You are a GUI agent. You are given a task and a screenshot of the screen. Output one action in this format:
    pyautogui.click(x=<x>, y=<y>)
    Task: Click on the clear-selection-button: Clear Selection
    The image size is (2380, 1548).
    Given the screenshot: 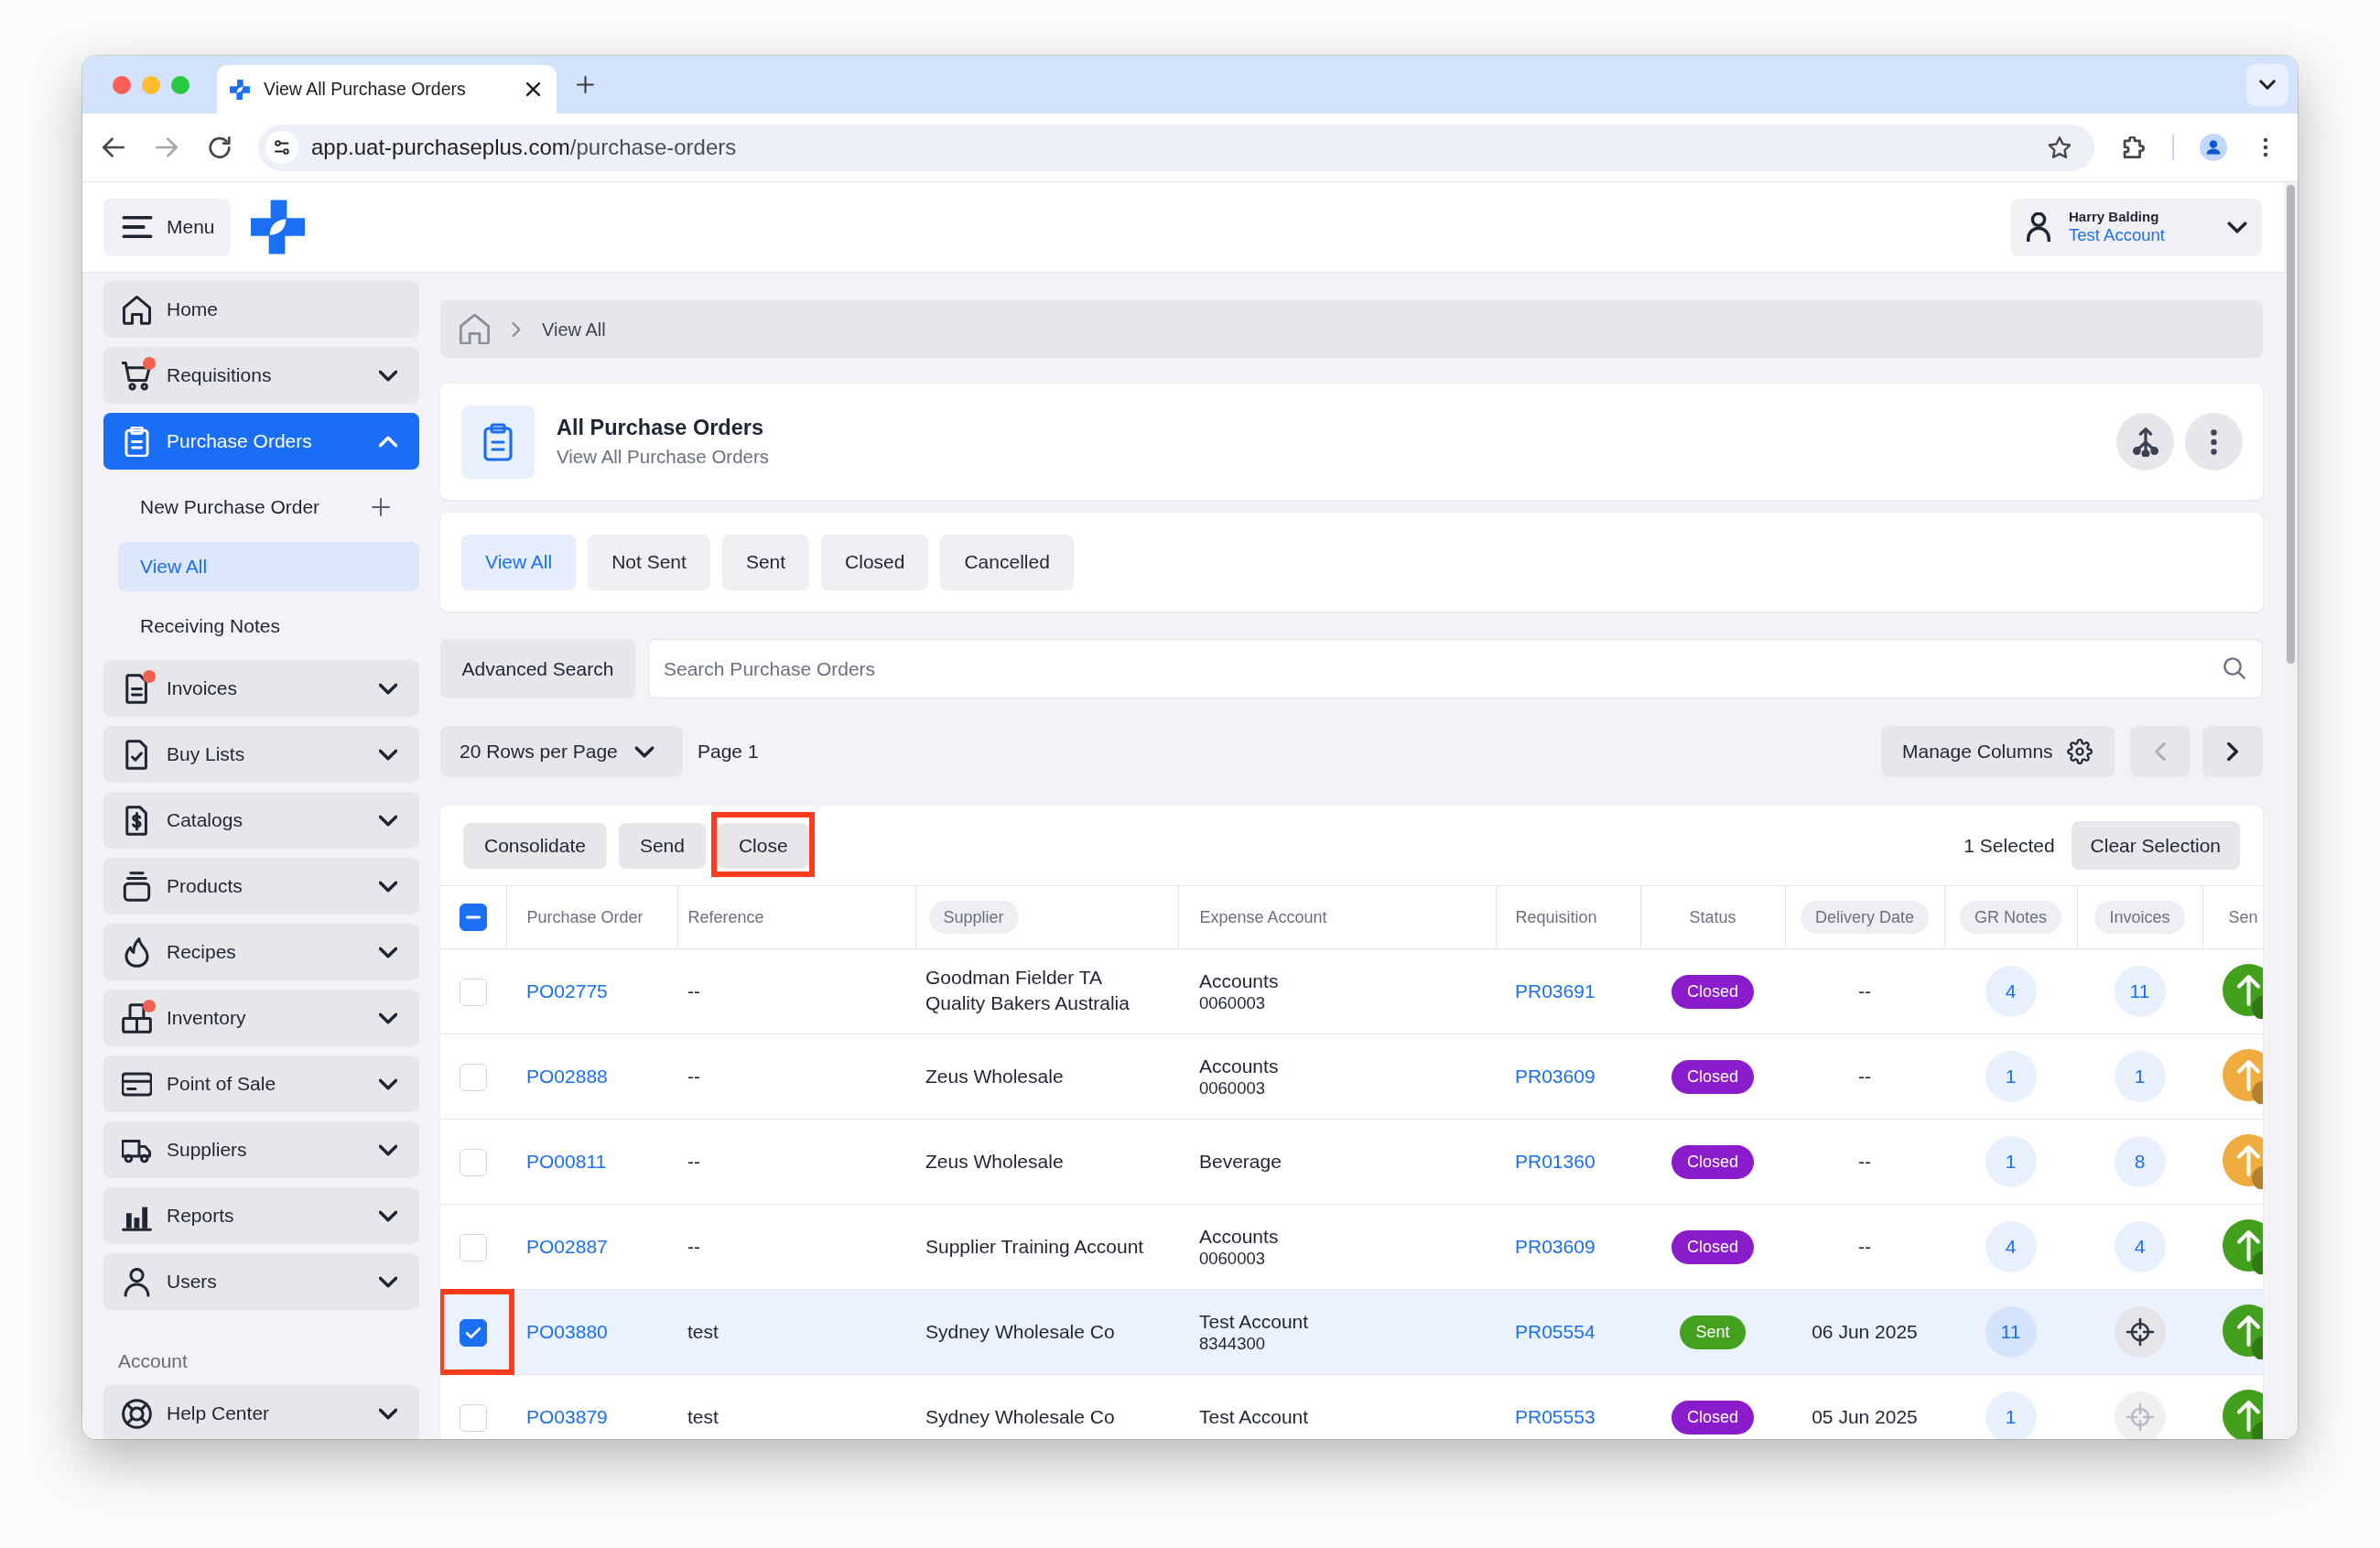 What is the action you would take?
    pyautogui.click(x=2155, y=845)
    